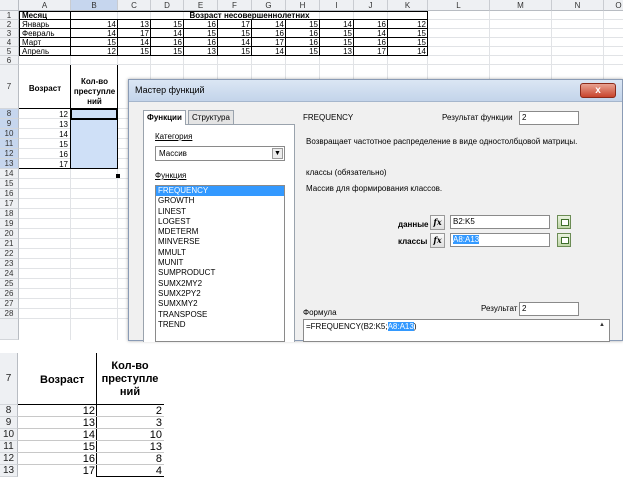 This screenshot has width=623, height=493. Describe the element at coordinates (613, 5) in the screenshot. I see `column-header-o: O` at that location.